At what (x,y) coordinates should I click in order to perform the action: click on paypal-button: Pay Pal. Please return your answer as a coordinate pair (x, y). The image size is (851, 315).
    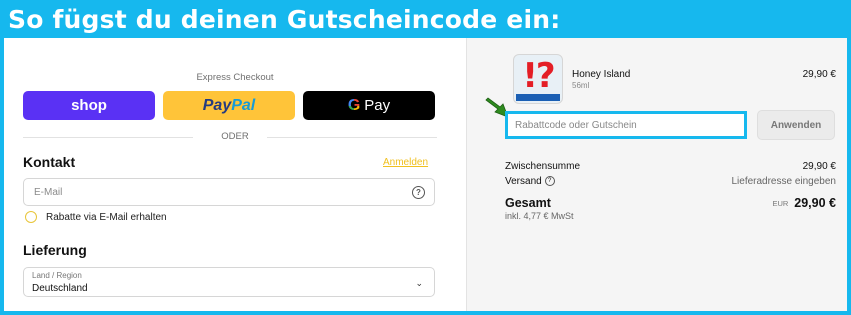
    Looking at the image, I should click on (229, 105).